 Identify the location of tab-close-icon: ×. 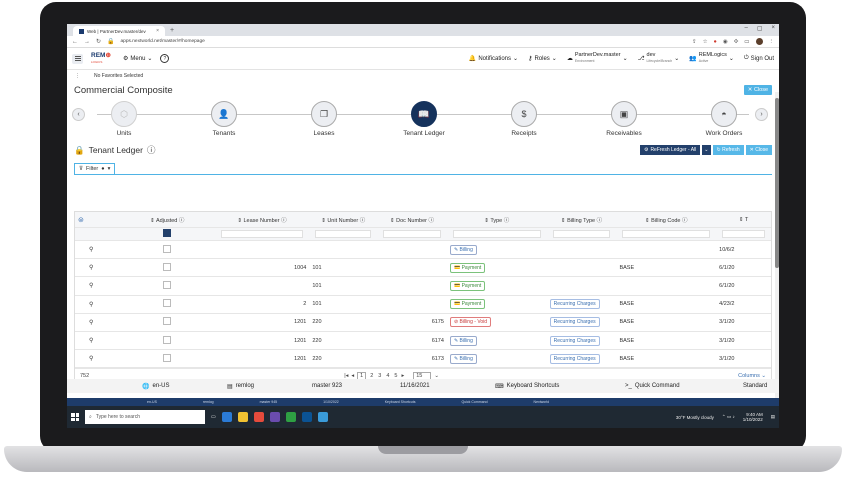
(157, 31).